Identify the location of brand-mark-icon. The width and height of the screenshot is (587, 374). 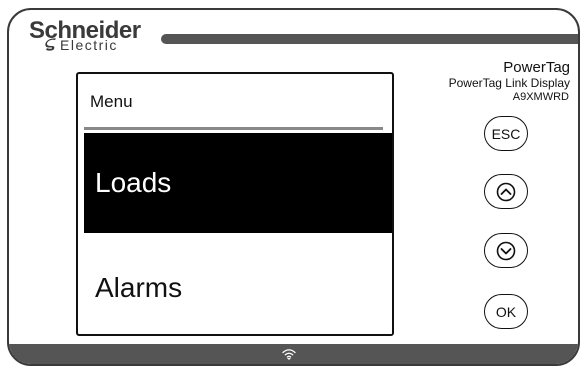
(50, 44).